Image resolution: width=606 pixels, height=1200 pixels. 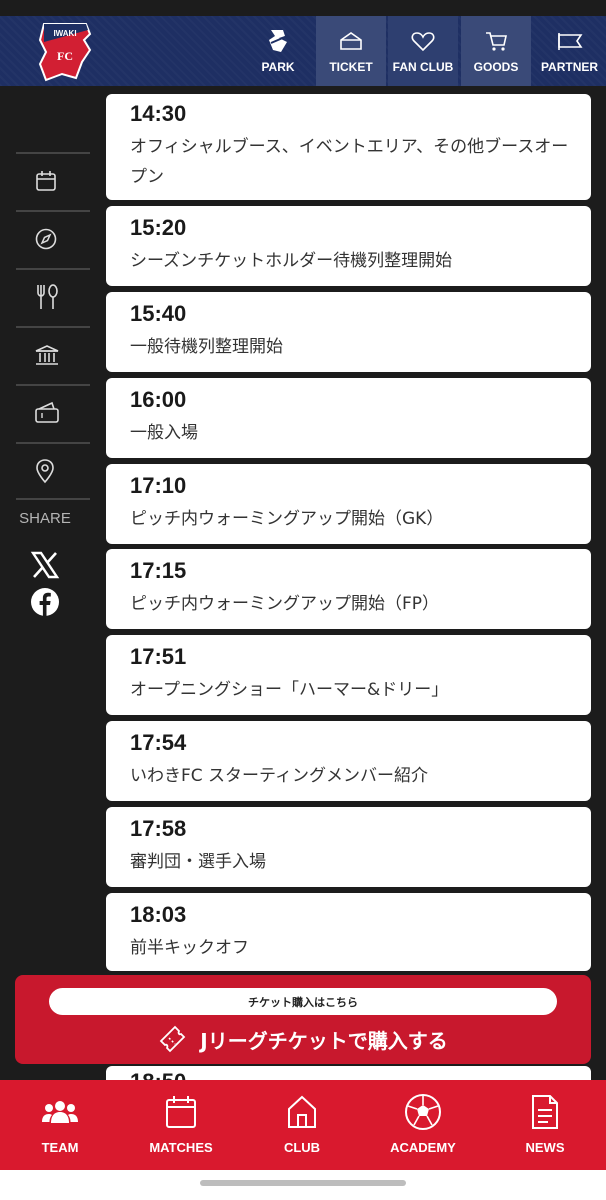 What do you see at coordinates (545, 1112) in the screenshot?
I see `document-icon` at bounding box center [545, 1112].